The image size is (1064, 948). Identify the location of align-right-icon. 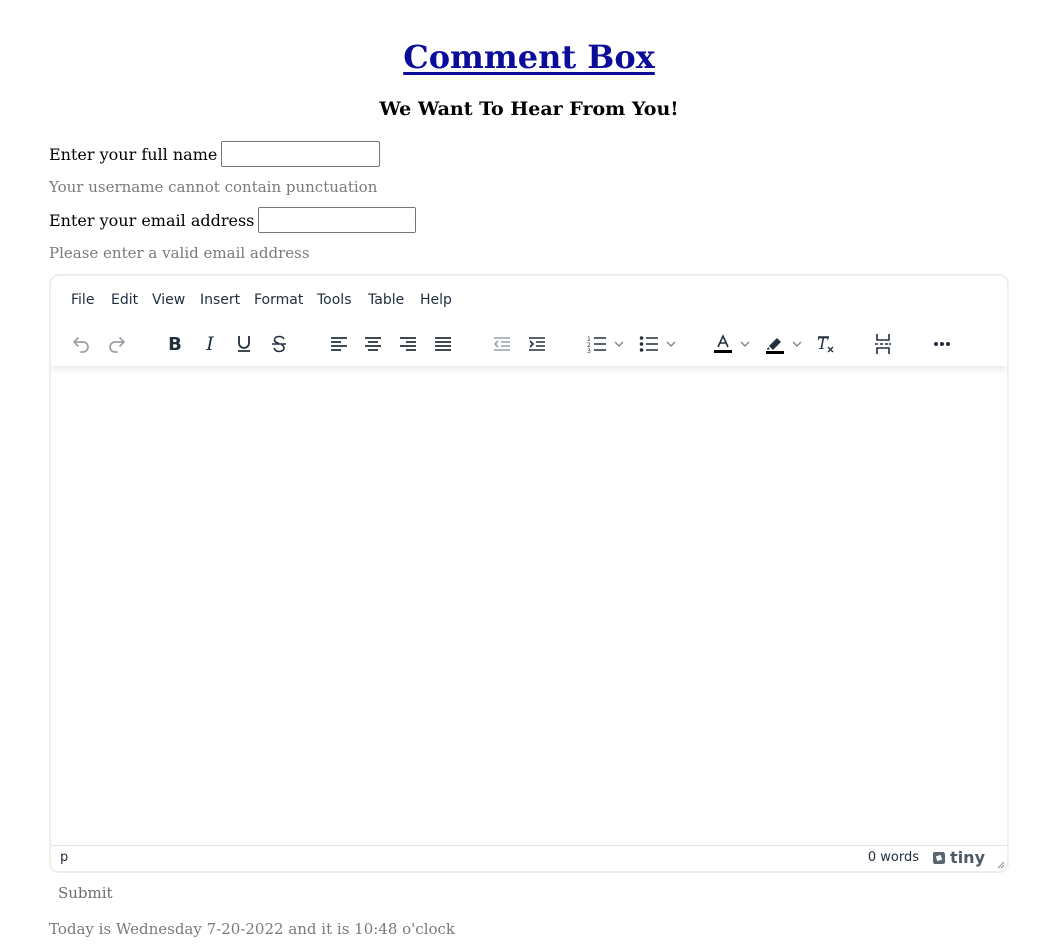
(408, 344).